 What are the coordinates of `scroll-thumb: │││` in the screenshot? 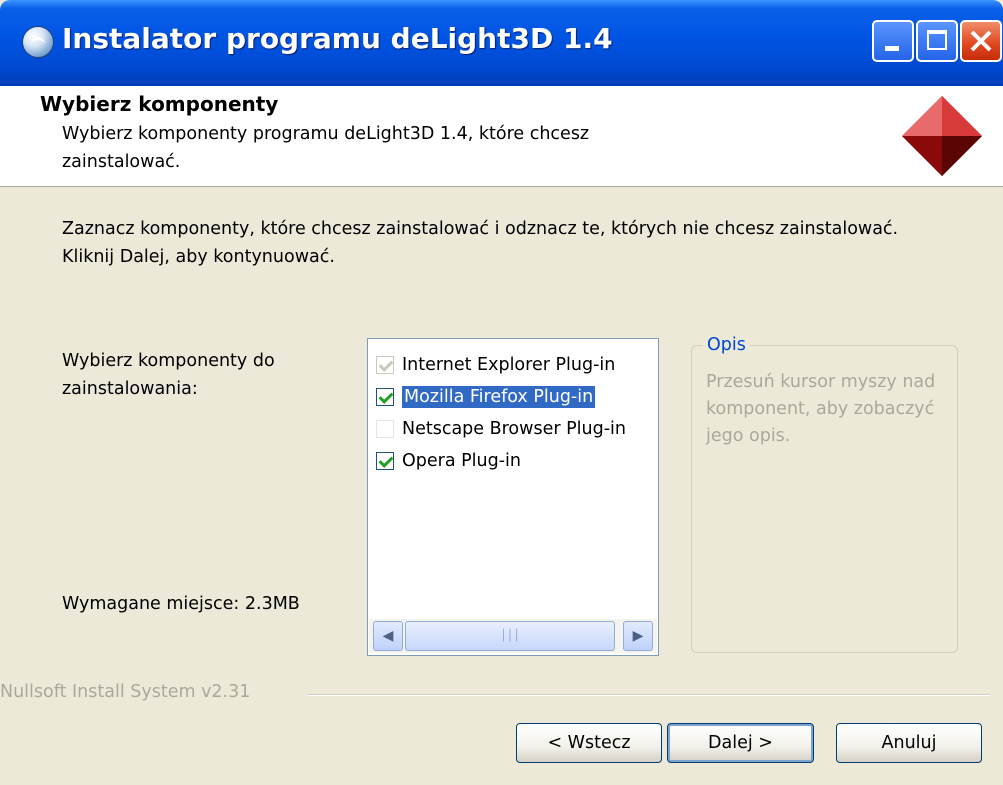 It's located at (510, 636).